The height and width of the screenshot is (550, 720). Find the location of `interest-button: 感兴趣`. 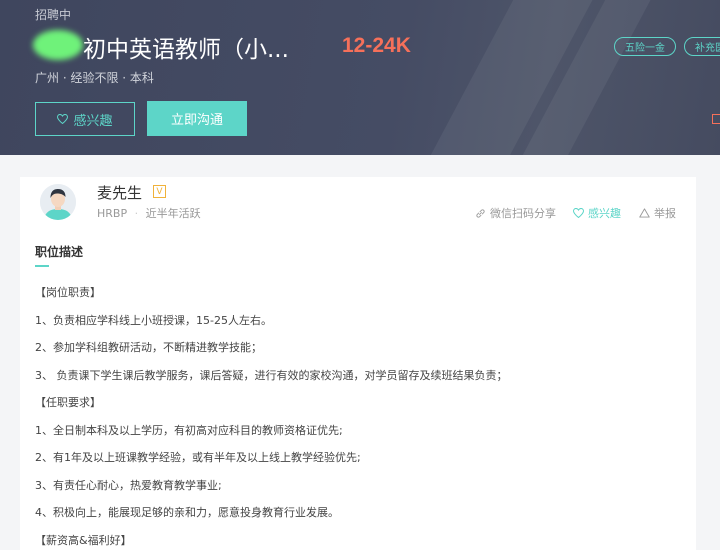

interest-button: 感兴趣 is located at coordinates (85, 119).